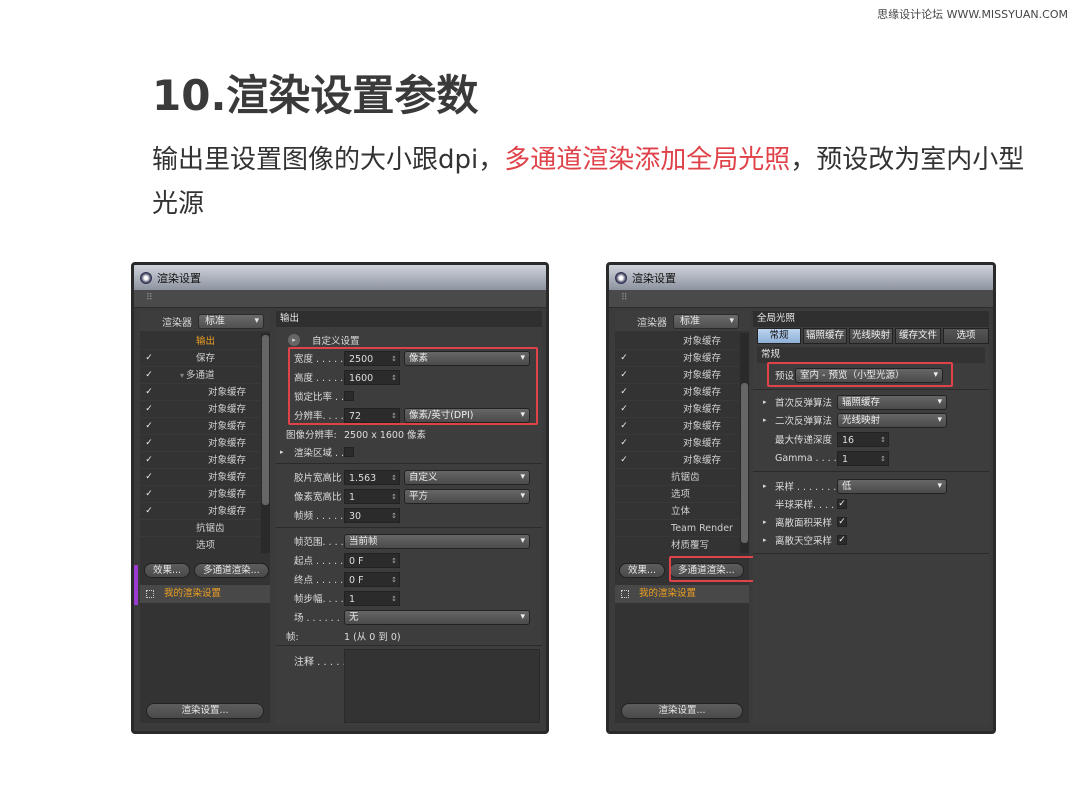  What do you see at coordinates (966, 336) in the screenshot?
I see `gi-tab: 选项` at bounding box center [966, 336].